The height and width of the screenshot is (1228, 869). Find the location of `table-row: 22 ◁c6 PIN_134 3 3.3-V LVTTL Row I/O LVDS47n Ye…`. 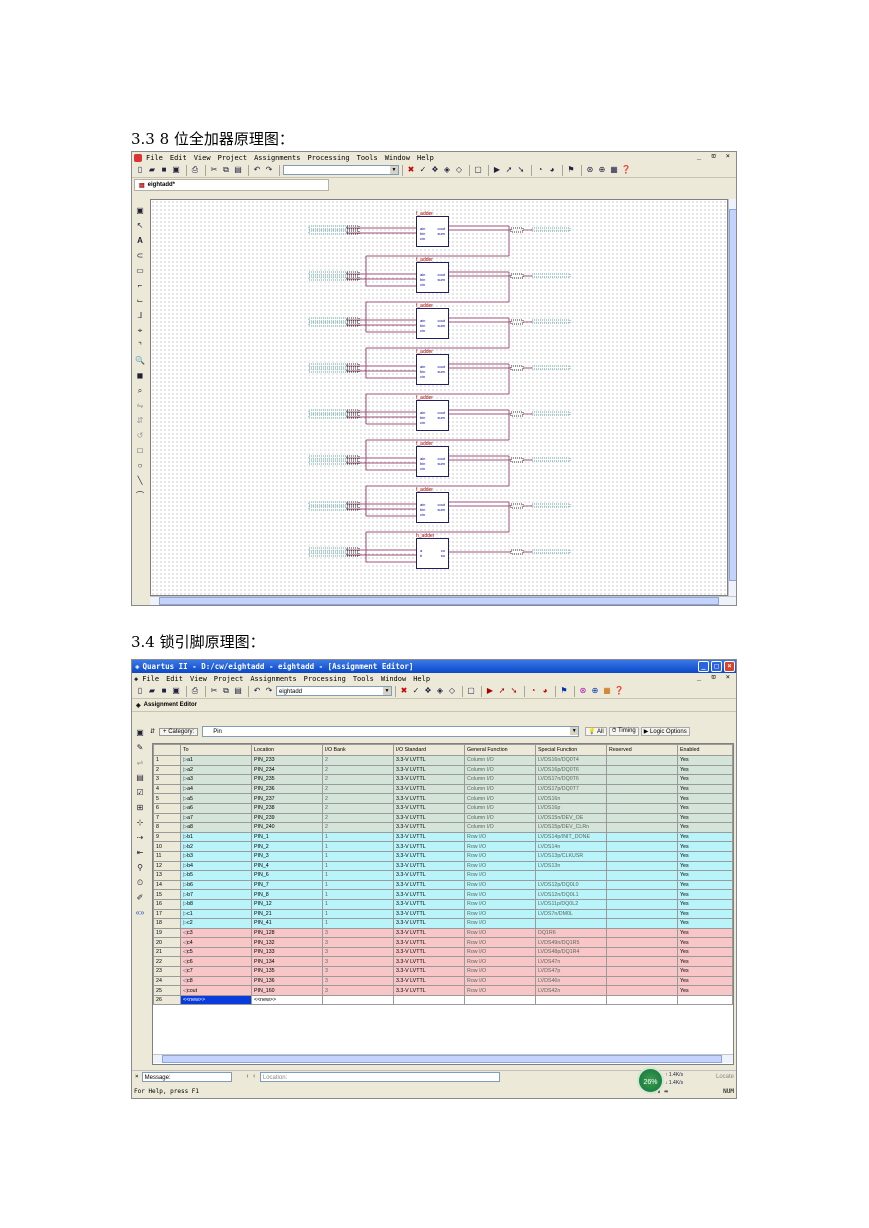

table-row: 22 ◁c6 PIN_134 3 3.3-V LVTTL Row I/O LVDS47n Ye… is located at coordinates (443, 962).